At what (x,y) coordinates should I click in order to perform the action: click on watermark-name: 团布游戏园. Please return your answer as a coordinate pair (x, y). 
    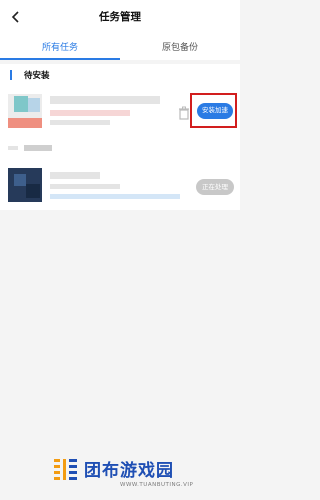
    Looking at the image, I should click on (129, 471).